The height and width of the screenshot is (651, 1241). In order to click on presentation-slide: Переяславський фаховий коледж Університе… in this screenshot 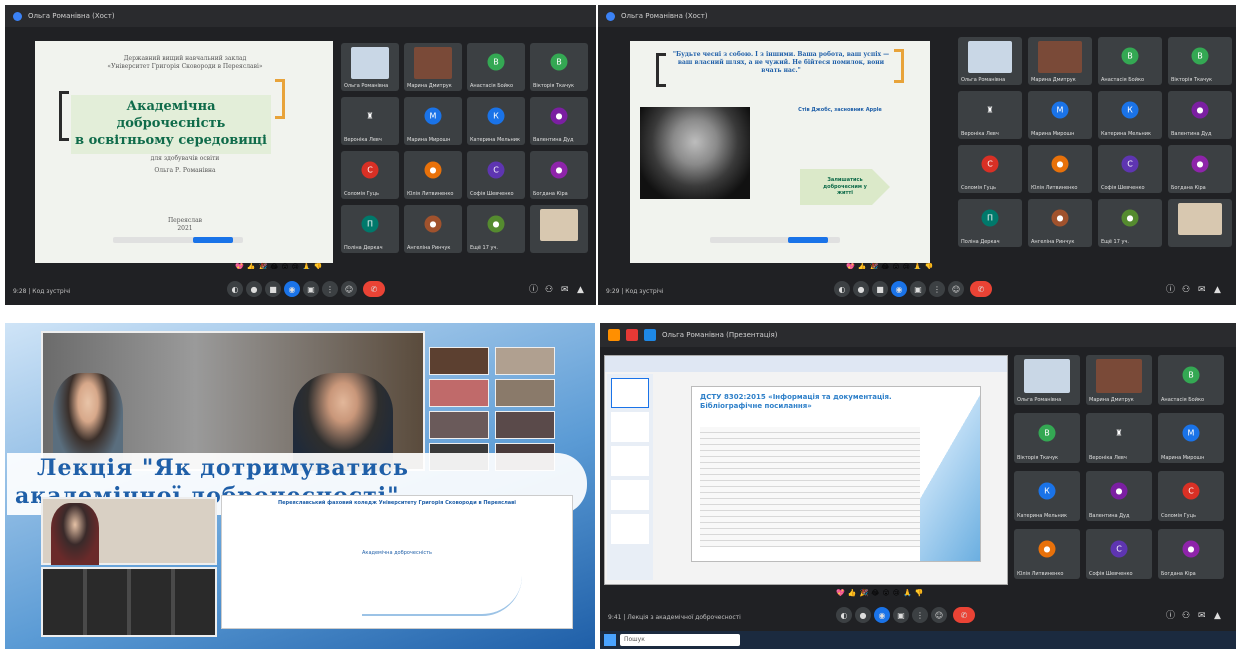, I will do `click(397, 562)`.